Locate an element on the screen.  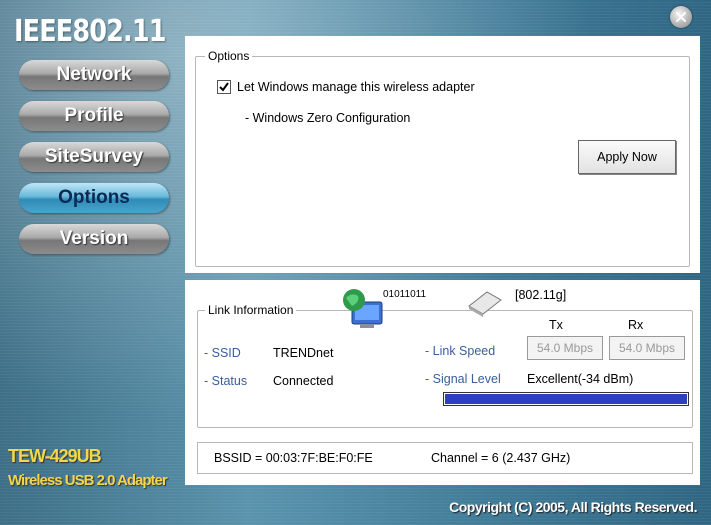
close-icon is located at coordinates (681, 17).